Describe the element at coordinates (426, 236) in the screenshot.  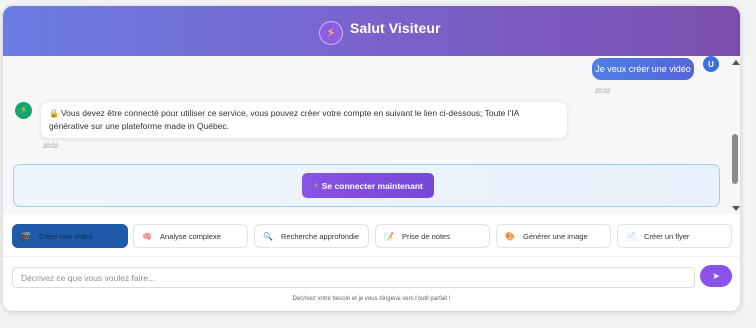
I see `tool-label: Prise de notes` at that location.